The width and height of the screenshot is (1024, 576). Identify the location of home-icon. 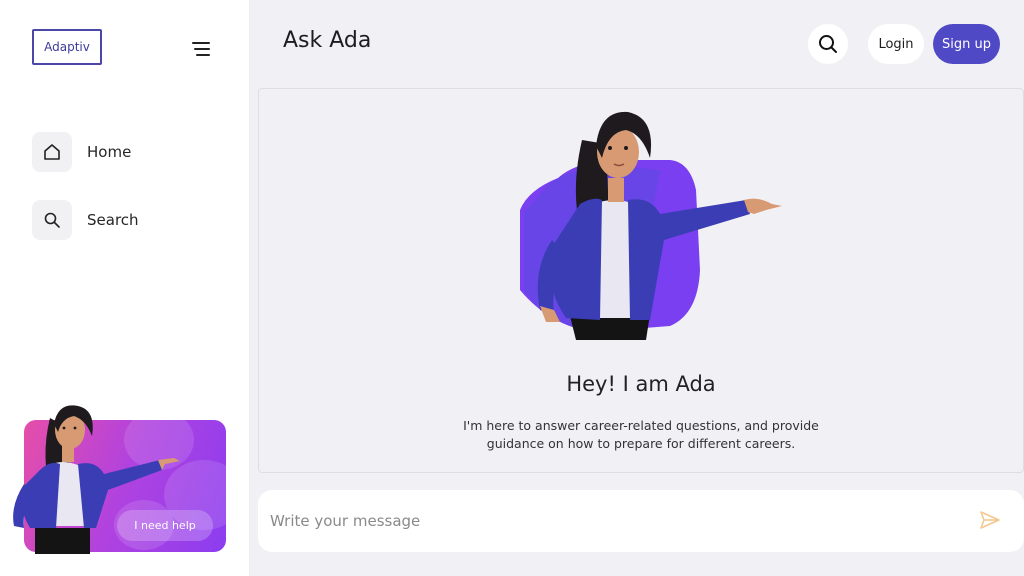
(52, 152).